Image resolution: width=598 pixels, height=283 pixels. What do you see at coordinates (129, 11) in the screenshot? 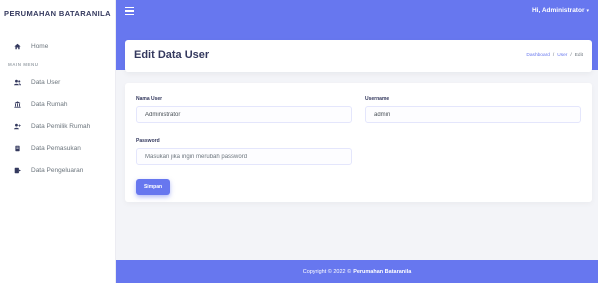
I see `hamburger-menu-icon` at bounding box center [129, 11].